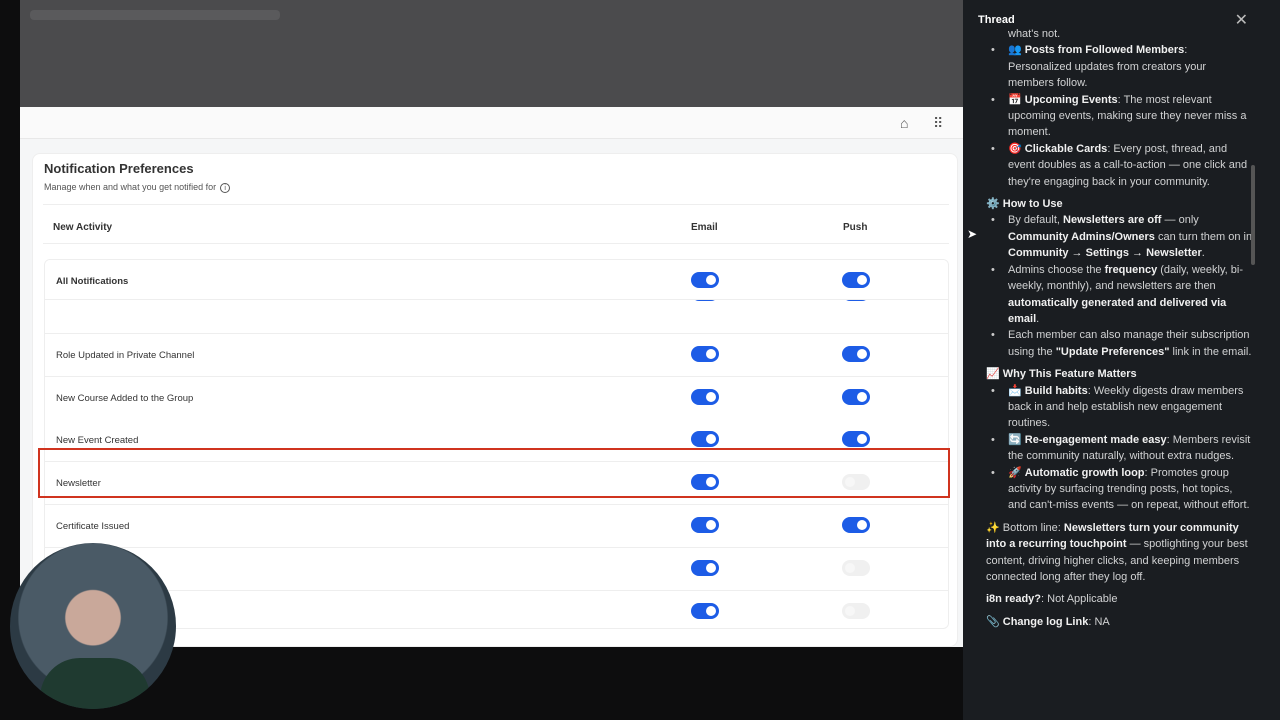  What do you see at coordinates (1045, 621) in the screenshot?
I see `text-segment: Change log Link` at bounding box center [1045, 621].